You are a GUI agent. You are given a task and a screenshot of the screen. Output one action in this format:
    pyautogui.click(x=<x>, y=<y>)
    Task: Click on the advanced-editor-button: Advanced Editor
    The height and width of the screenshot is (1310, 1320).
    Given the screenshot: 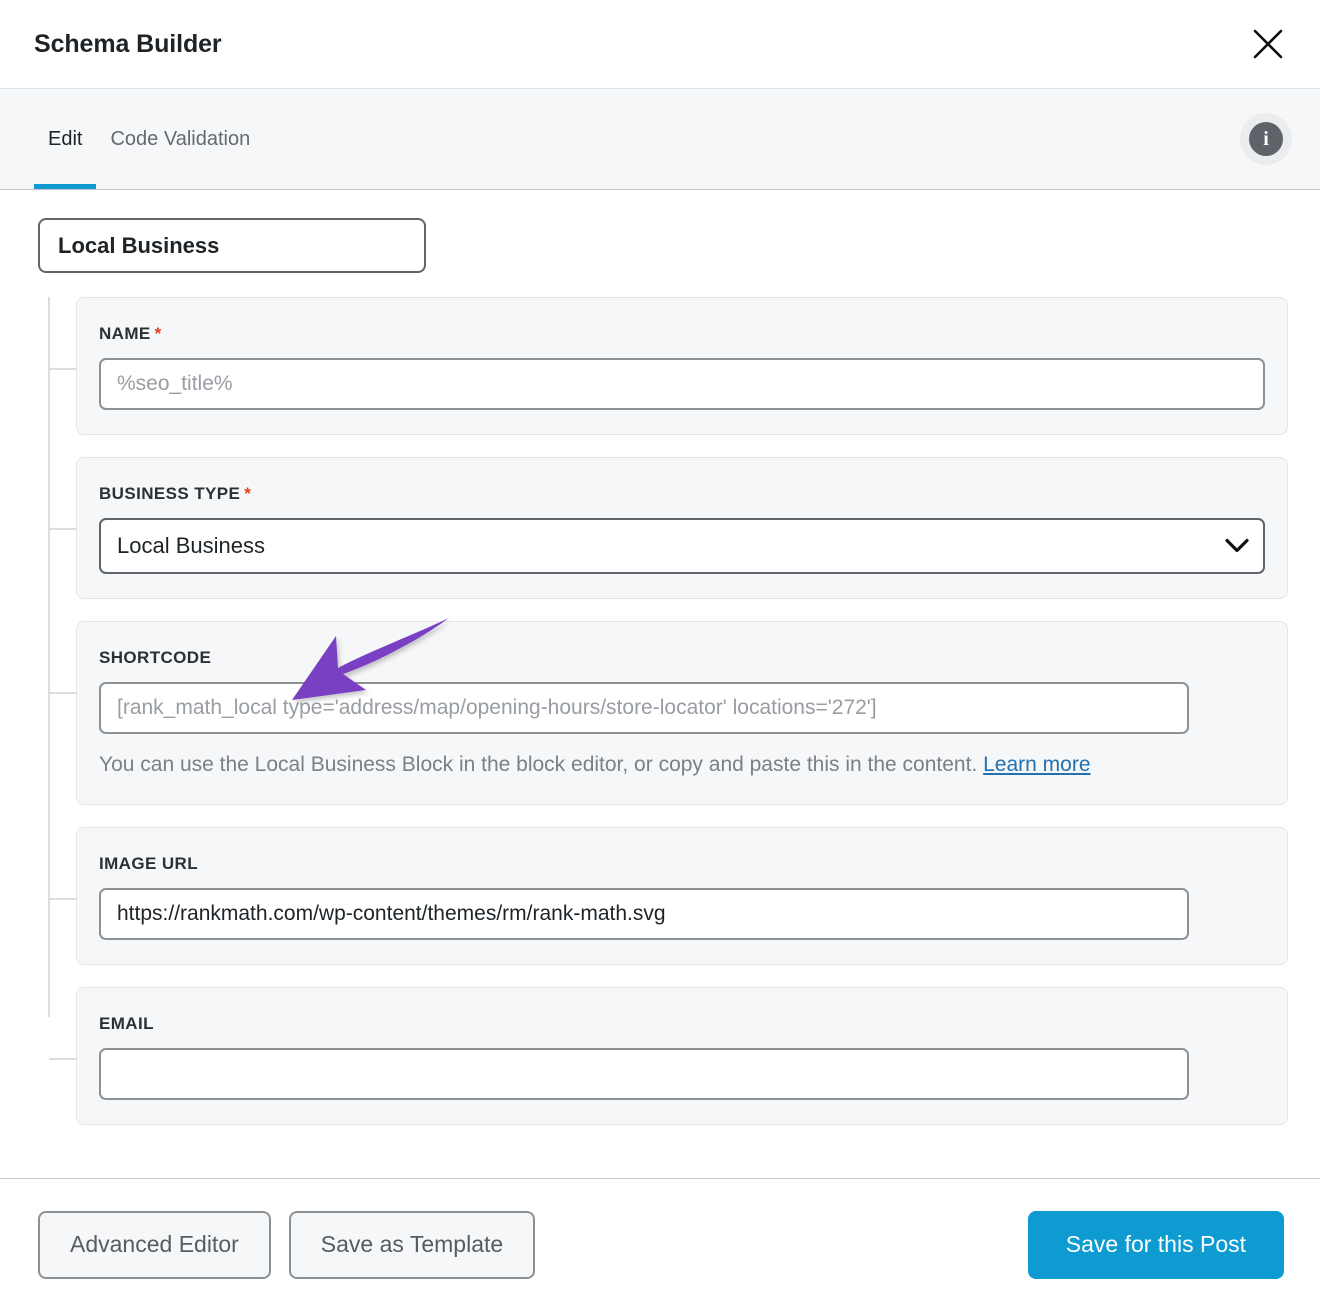 What is the action you would take?
    pyautogui.click(x=154, y=1244)
    